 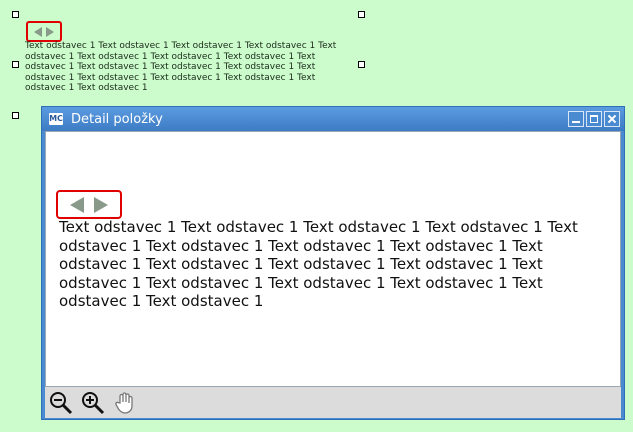 I want to click on zoom-in-icon, so click(x=93, y=403).